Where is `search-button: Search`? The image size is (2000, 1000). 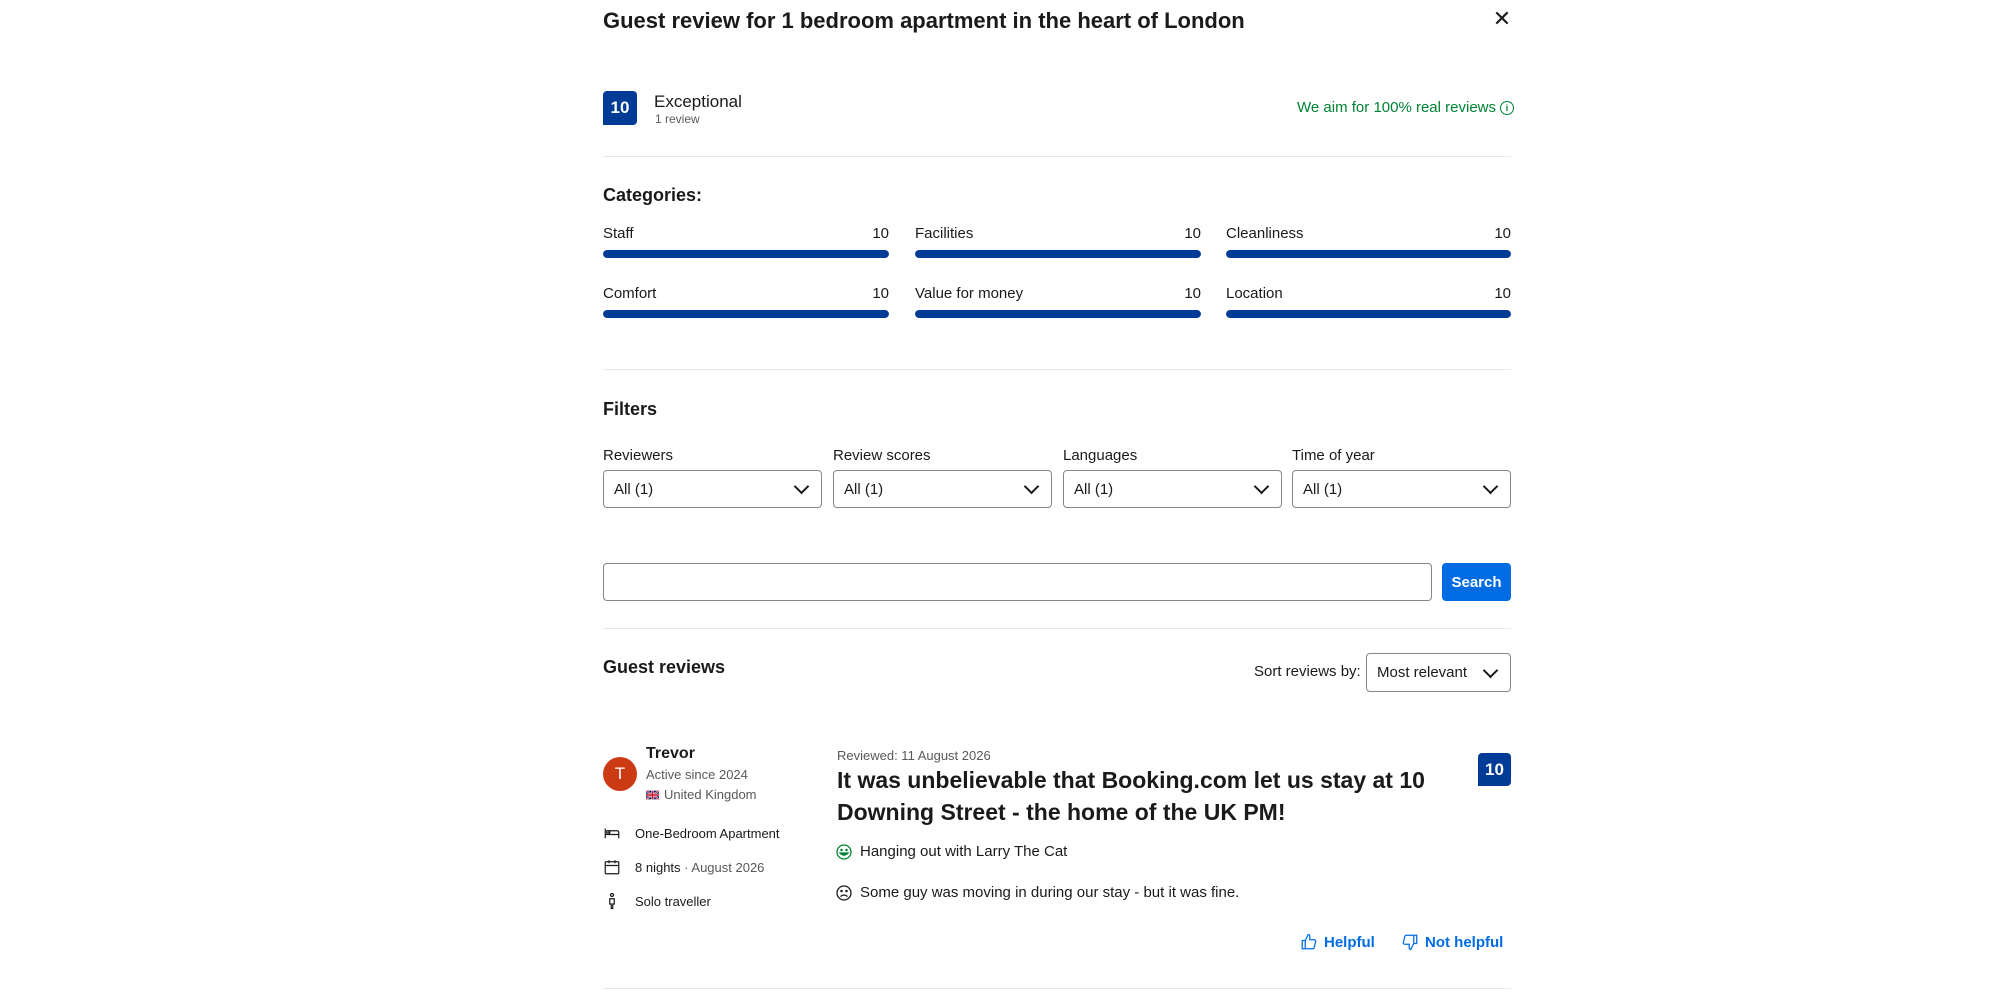
search-button: Search is located at coordinates (1476, 582).